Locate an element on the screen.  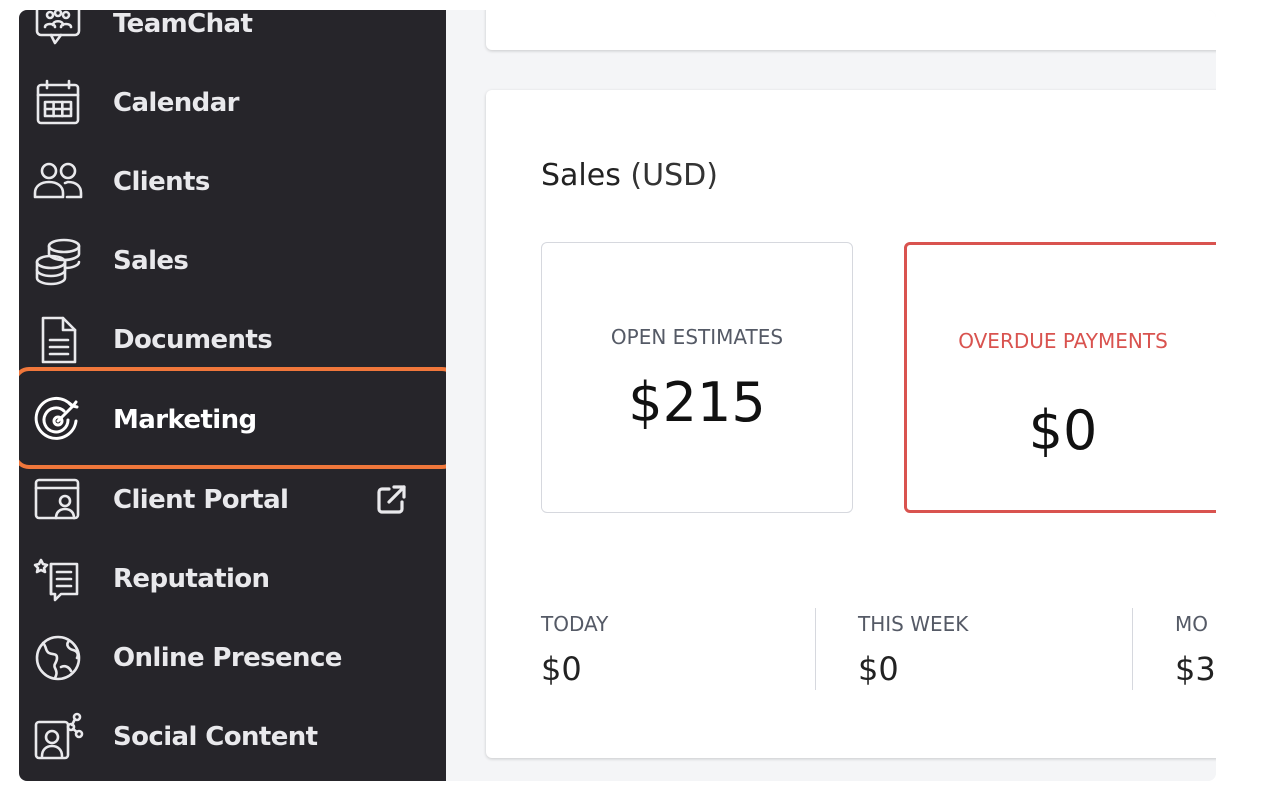
sidebar-item-social-content: Social Content is located at coordinates (232, 736).